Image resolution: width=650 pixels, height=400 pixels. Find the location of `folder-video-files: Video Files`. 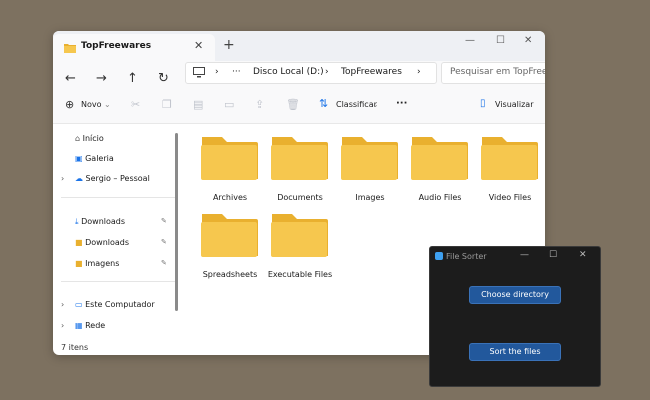

folder-video-files: Video Files is located at coordinates (510, 168).